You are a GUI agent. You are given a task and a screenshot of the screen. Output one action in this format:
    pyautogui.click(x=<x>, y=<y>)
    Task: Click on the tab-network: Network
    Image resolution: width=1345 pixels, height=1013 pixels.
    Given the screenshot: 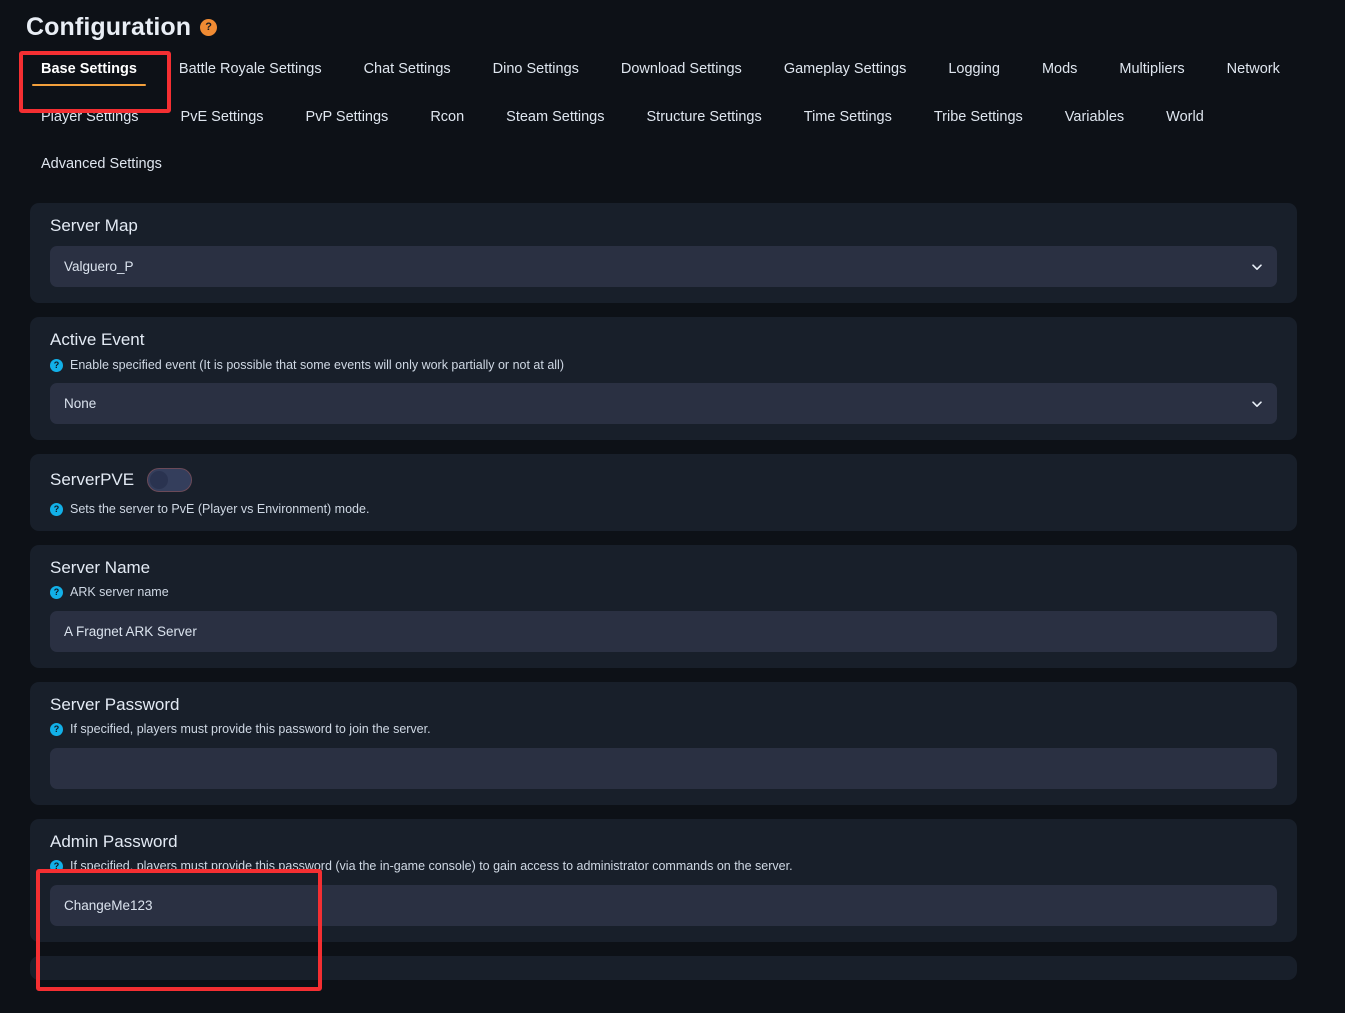 What is the action you would take?
    pyautogui.click(x=1253, y=70)
    